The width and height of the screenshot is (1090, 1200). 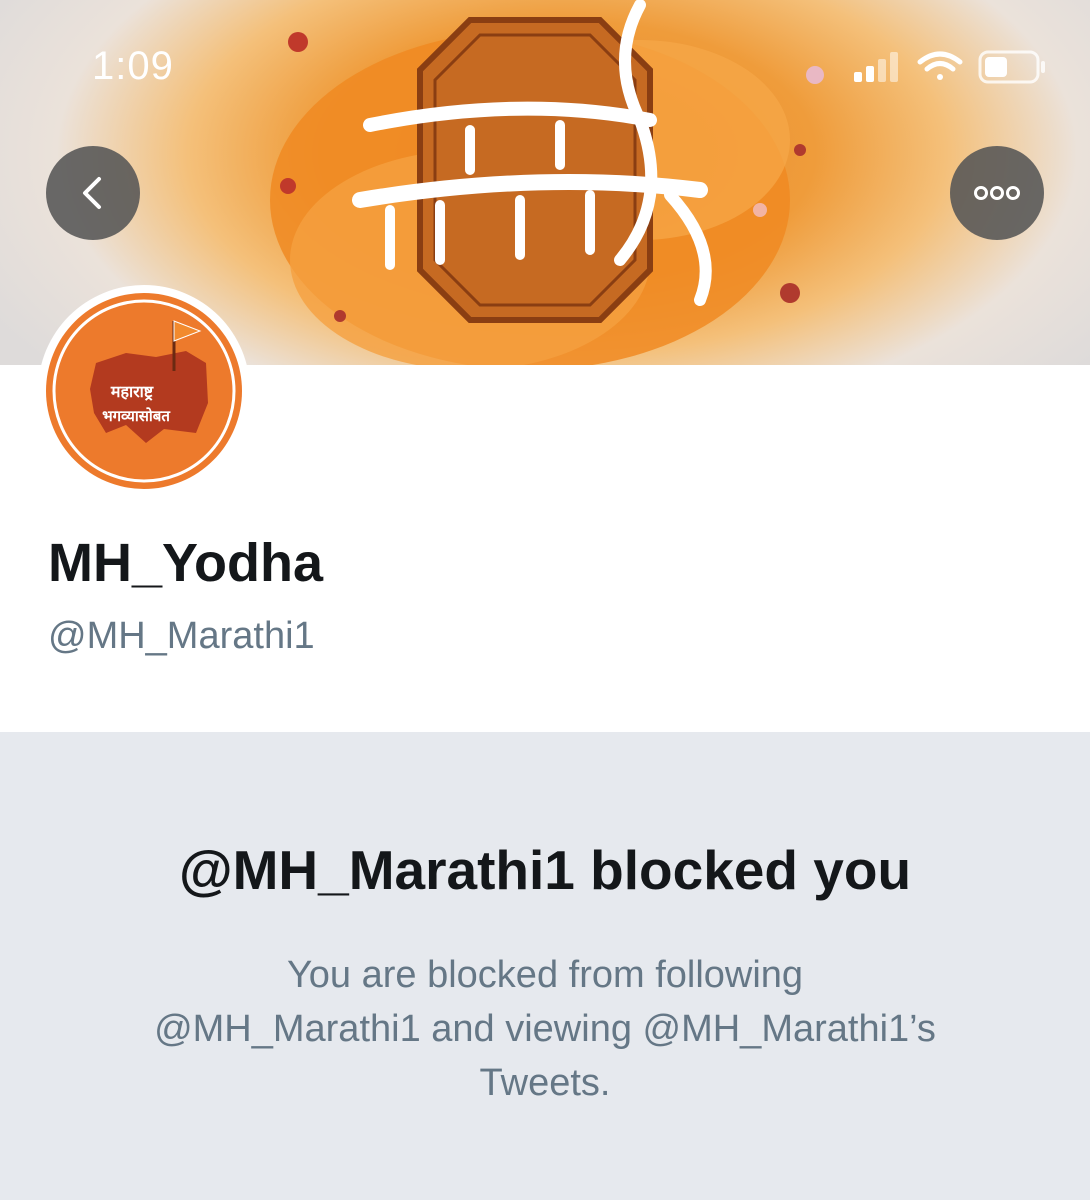 What do you see at coordinates (876, 67) in the screenshot?
I see `signal-icon` at bounding box center [876, 67].